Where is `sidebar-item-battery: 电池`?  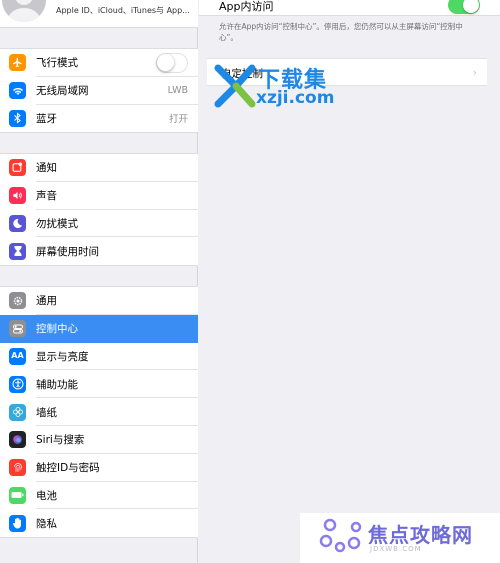
sidebar-item-battery: 电池 is located at coordinates (99, 496).